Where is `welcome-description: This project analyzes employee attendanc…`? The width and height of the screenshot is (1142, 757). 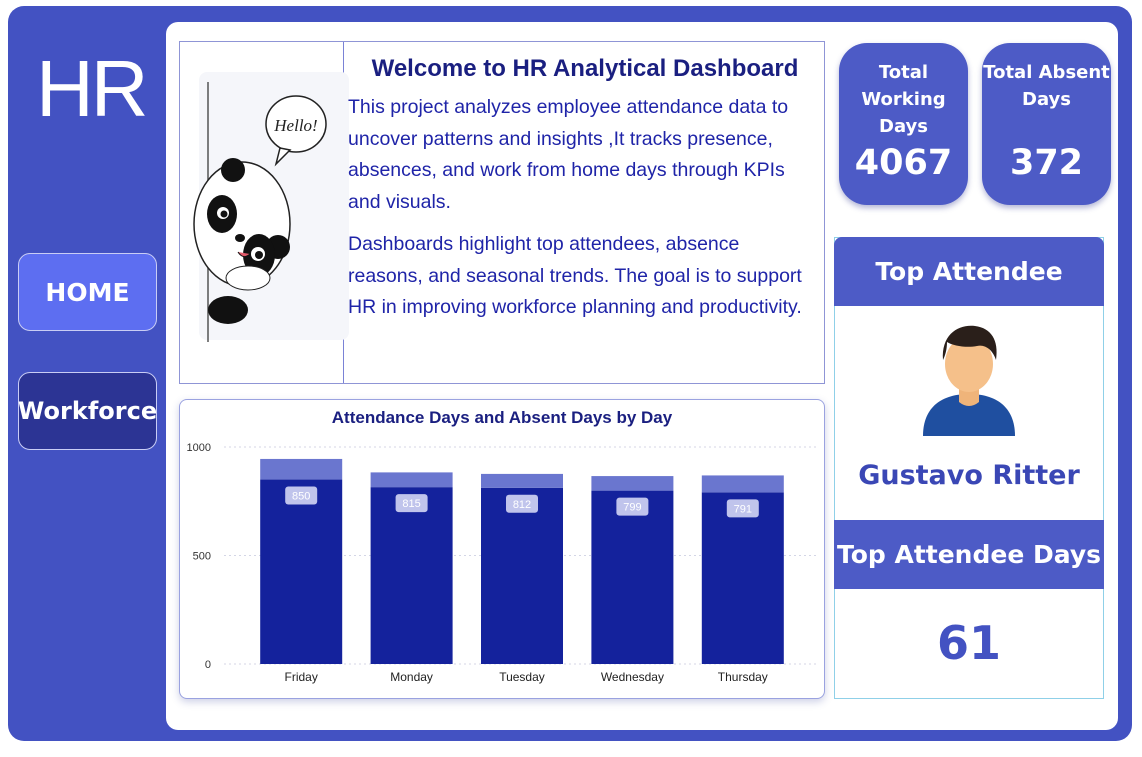 welcome-description: This project analyzes employee attendanc… is located at coordinates (583, 208).